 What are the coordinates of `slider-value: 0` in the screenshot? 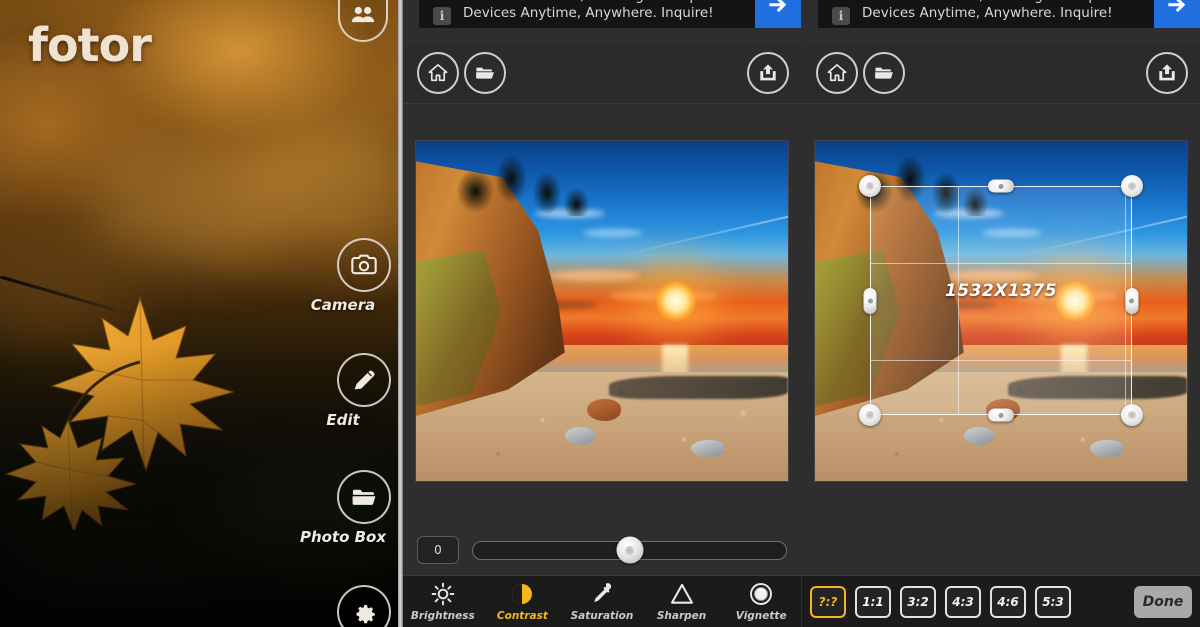 It's located at (438, 550).